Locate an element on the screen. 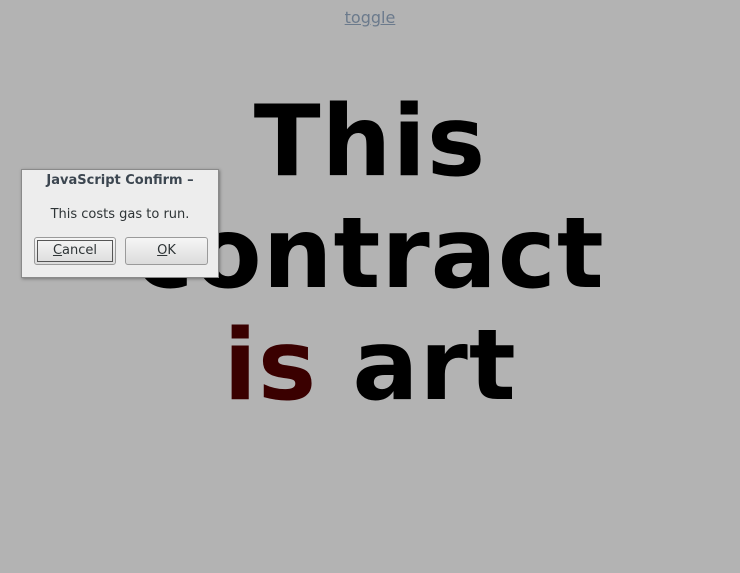 The image size is (740, 573). ok-label: K is located at coordinates (171, 250).